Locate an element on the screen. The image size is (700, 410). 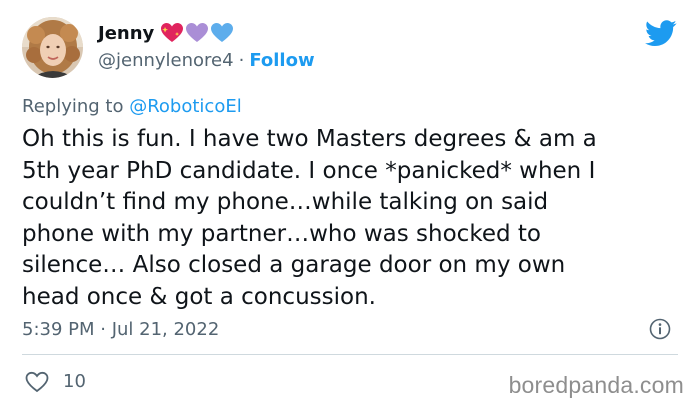
like-button is located at coordinates (37, 384).